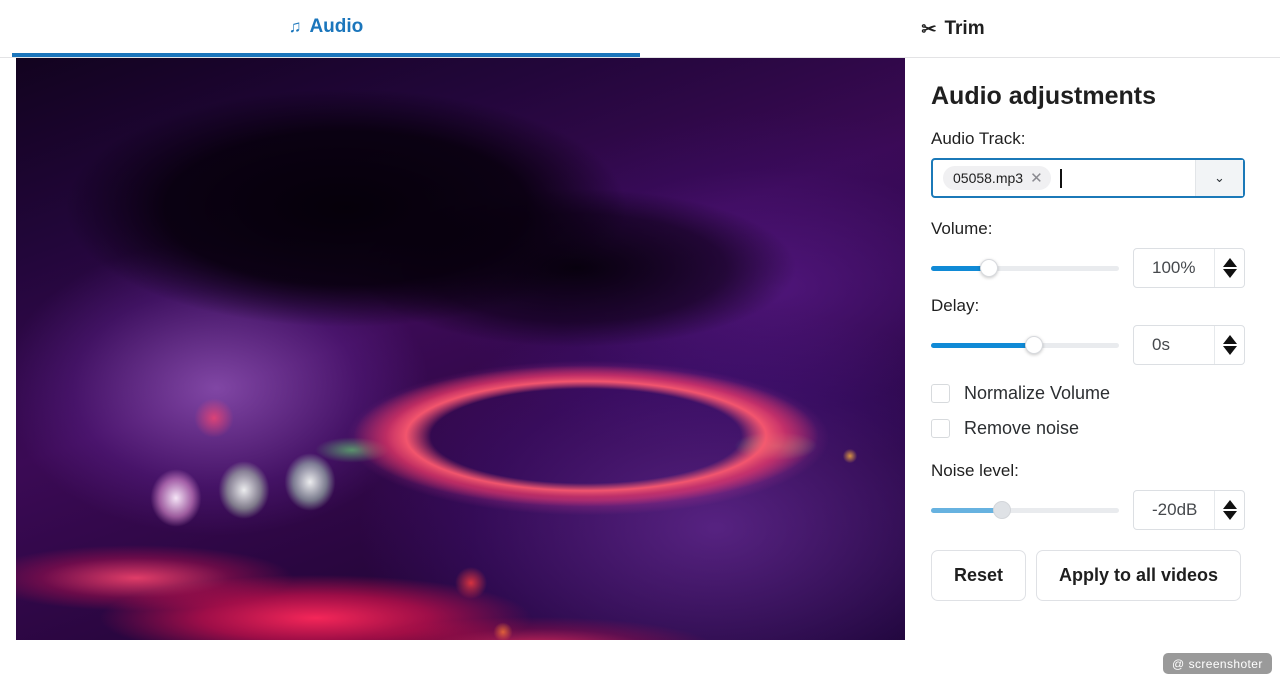 Image resolution: width=1280 pixels, height=678 pixels. Describe the element at coordinates (1178, 663) in the screenshot. I see `at-symbol-icon: @` at that location.